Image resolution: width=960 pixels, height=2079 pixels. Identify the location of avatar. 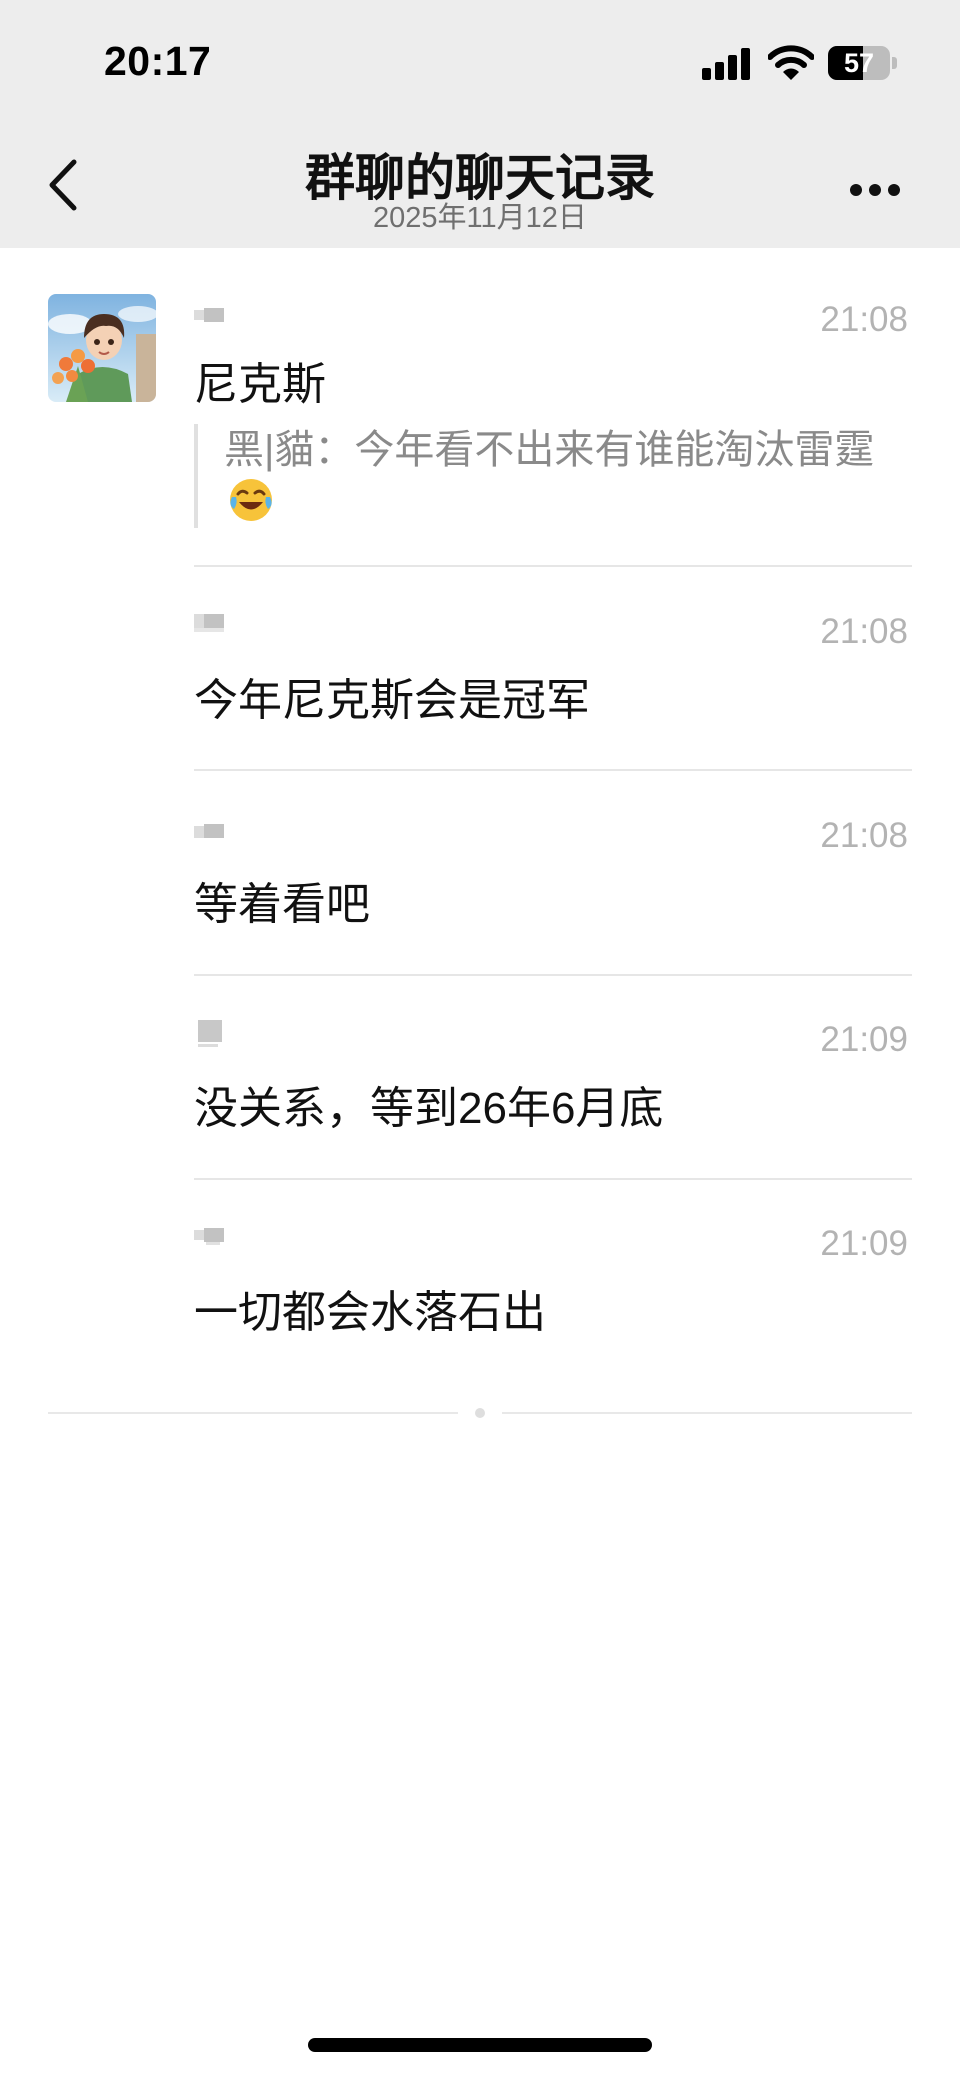
(102, 348).